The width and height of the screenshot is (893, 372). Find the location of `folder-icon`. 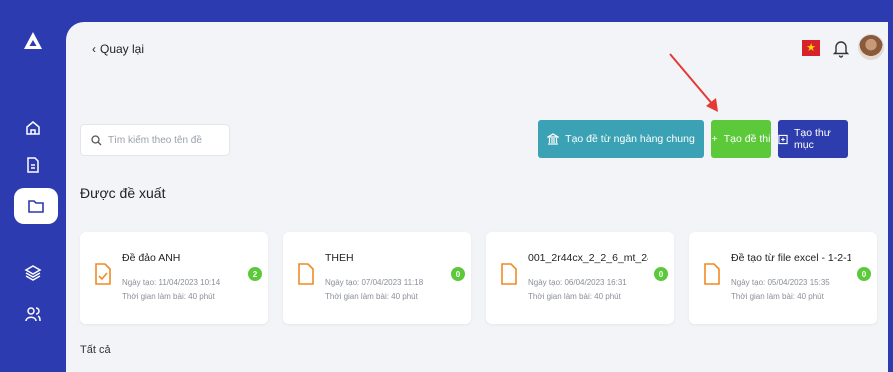

folder-icon is located at coordinates (36, 206).